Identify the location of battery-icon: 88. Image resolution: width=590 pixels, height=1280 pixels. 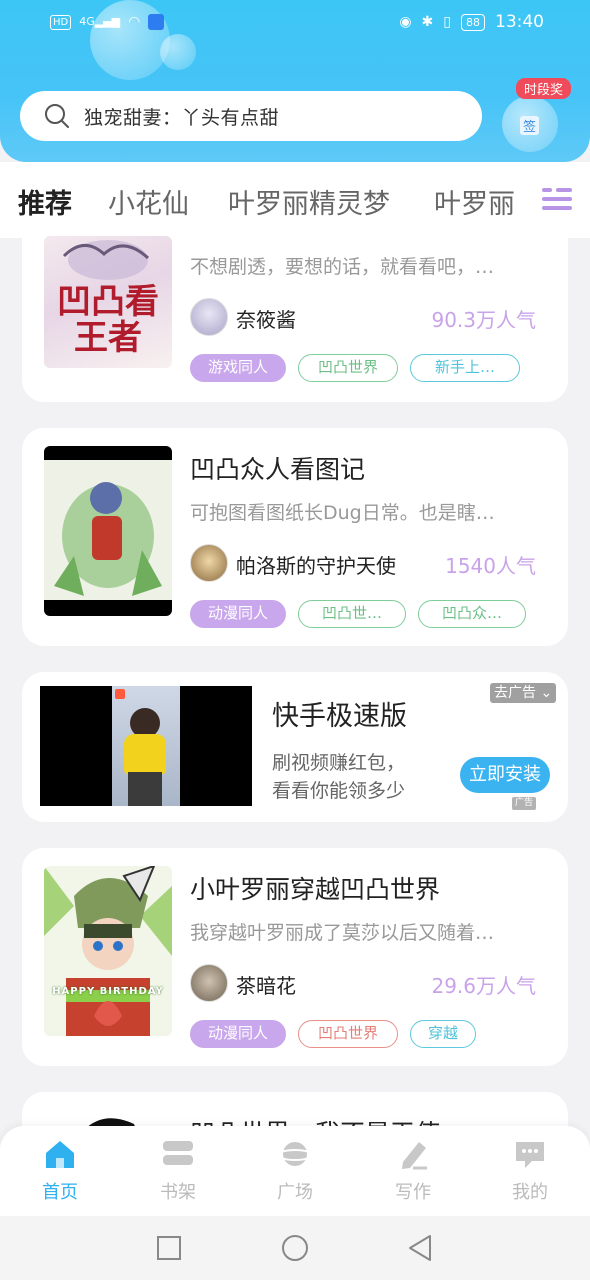
(473, 22).